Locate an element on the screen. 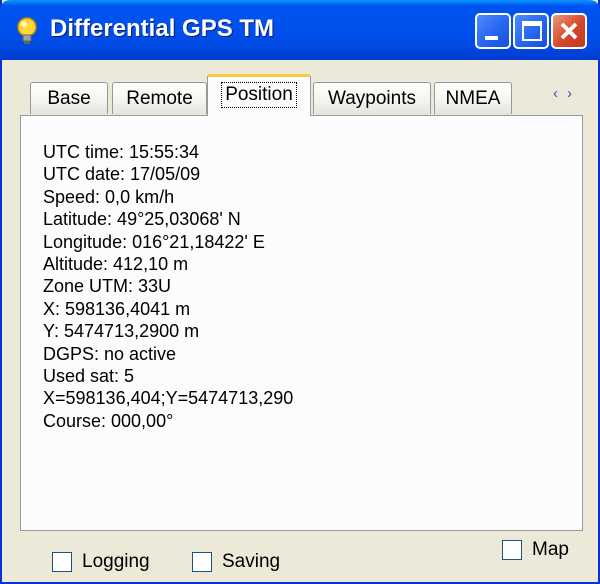 The height and width of the screenshot is (584, 600). tab-position: Position is located at coordinates (259, 95).